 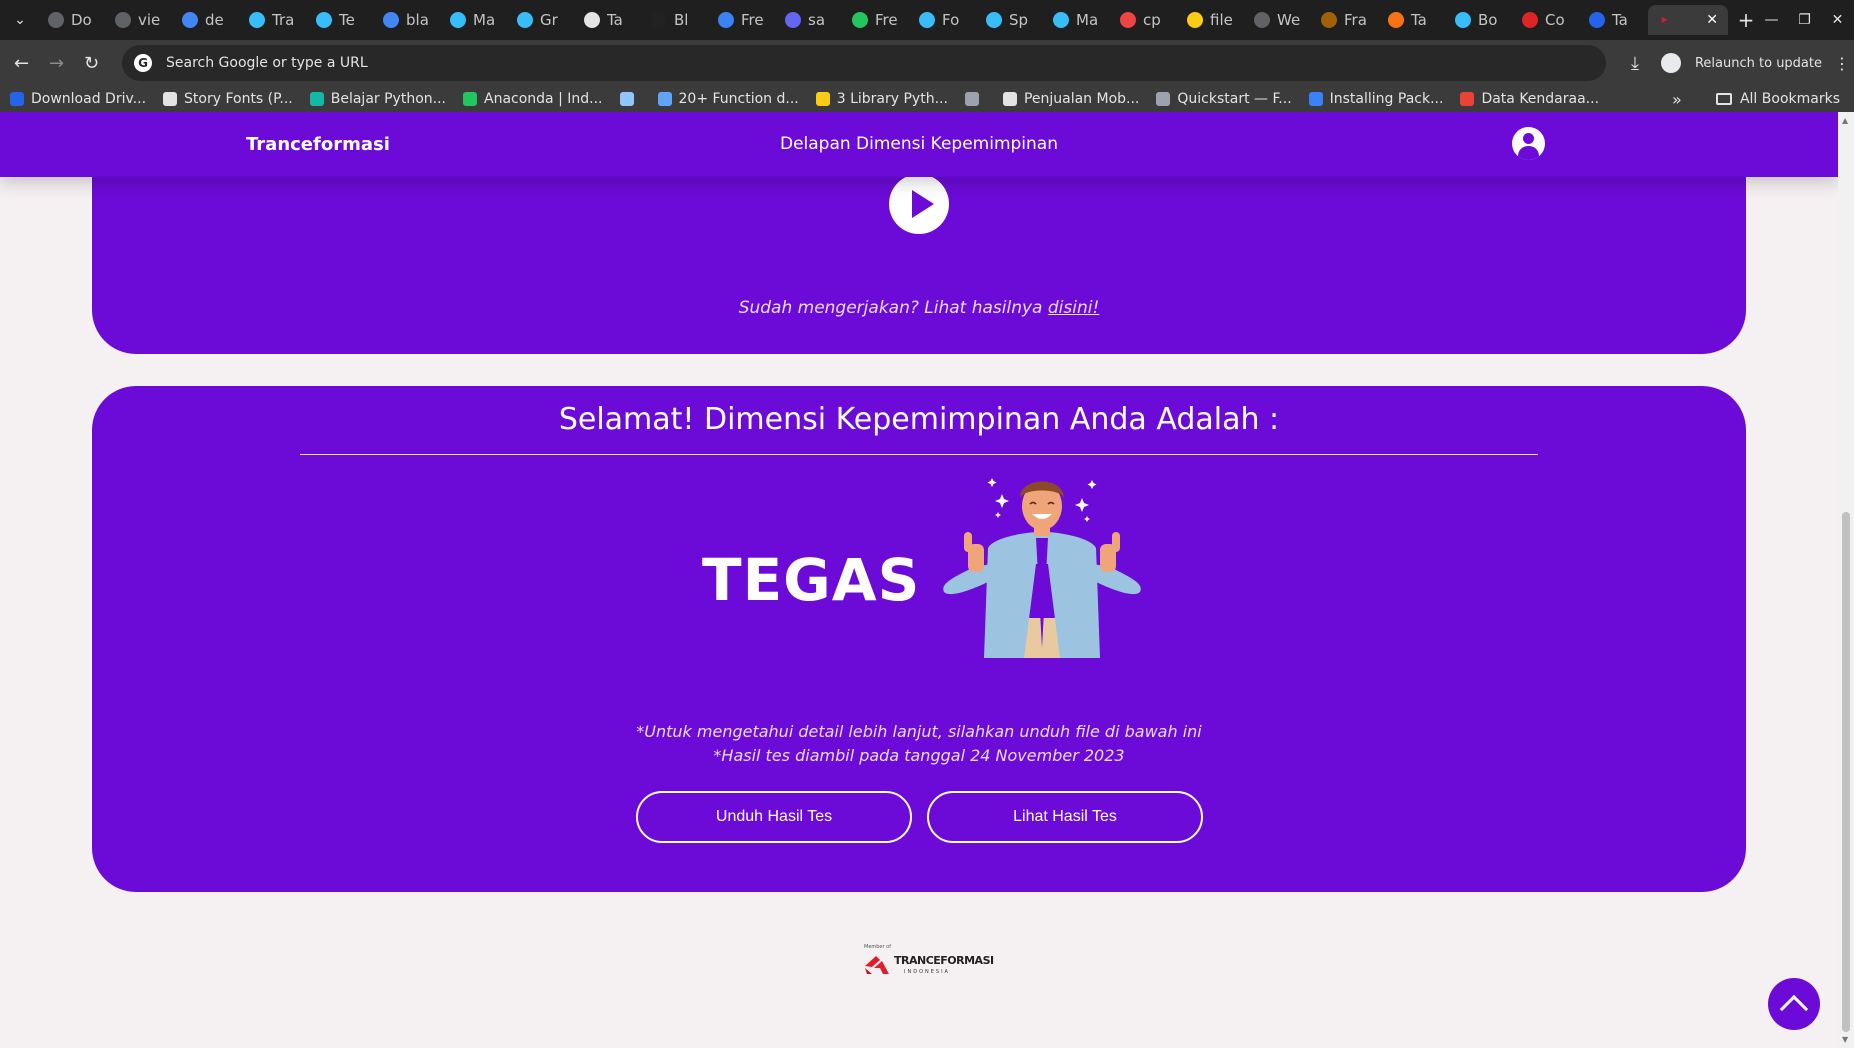 What do you see at coordinates (1758, 63) in the screenshot?
I see `relaunch-button: Relaunch to update` at bounding box center [1758, 63].